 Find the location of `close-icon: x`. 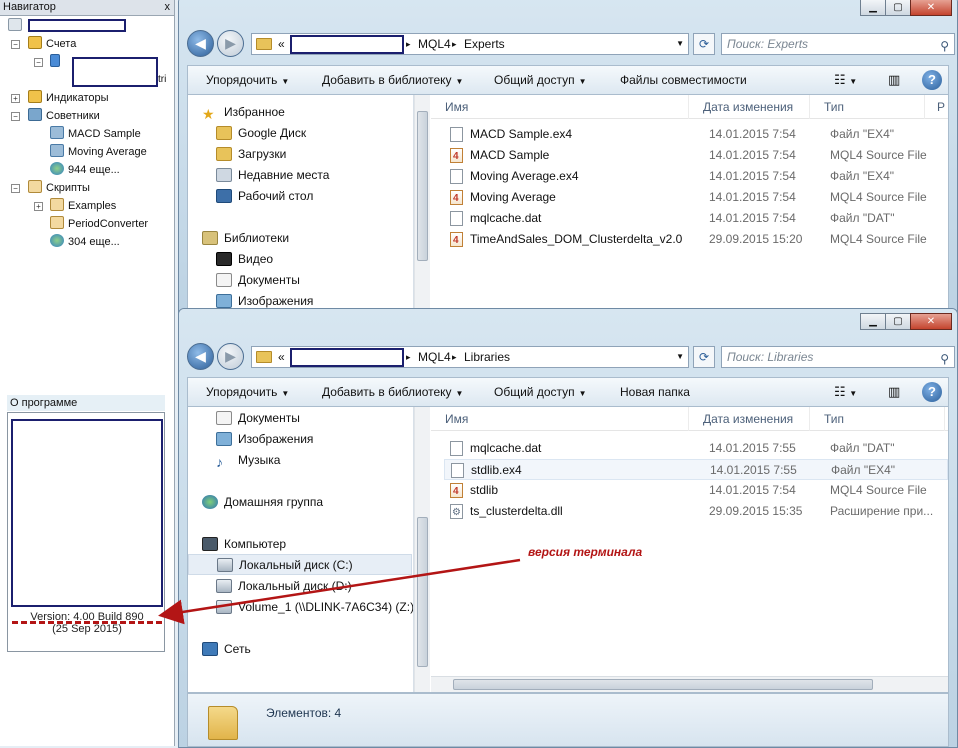

close-icon: x is located at coordinates (168, 7).